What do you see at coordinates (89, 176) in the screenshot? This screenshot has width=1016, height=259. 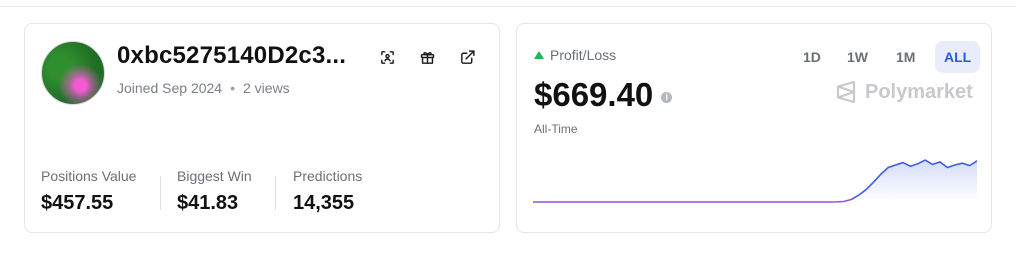 I see `stat-label: Positions Value` at bounding box center [89, 176].